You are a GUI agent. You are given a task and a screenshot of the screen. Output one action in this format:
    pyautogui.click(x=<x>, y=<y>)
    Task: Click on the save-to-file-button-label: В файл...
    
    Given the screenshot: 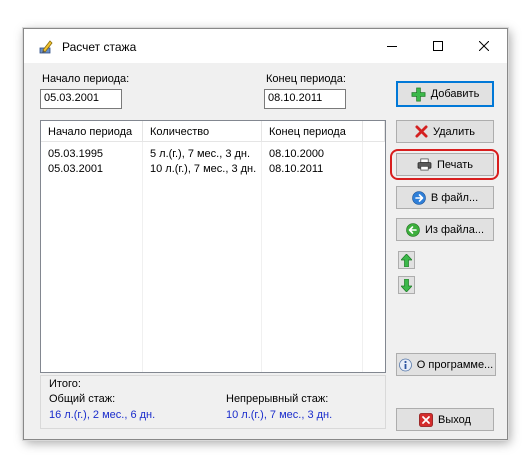 What is the action you would take?
    pyautogui.click(x=454, y=197)
    